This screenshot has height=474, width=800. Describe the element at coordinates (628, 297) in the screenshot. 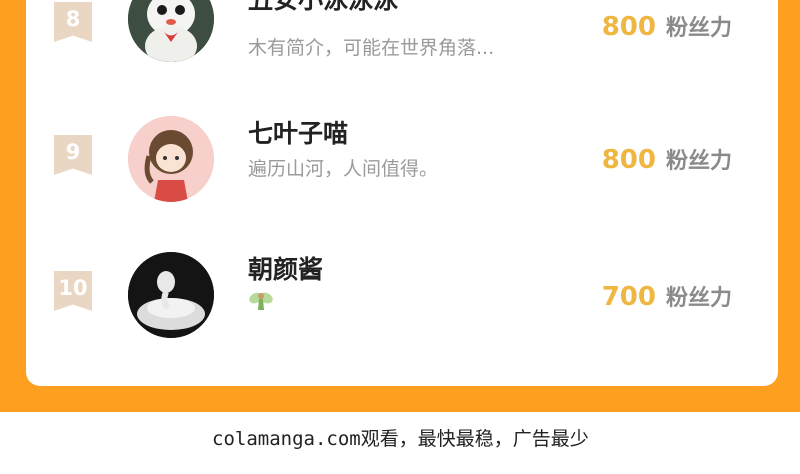

I see `fans-number: 700` at that location.